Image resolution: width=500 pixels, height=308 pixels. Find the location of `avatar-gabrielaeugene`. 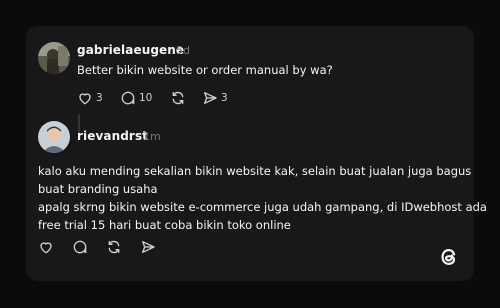

avatar-gabrielaeugene is located at coordinates (54, 58).